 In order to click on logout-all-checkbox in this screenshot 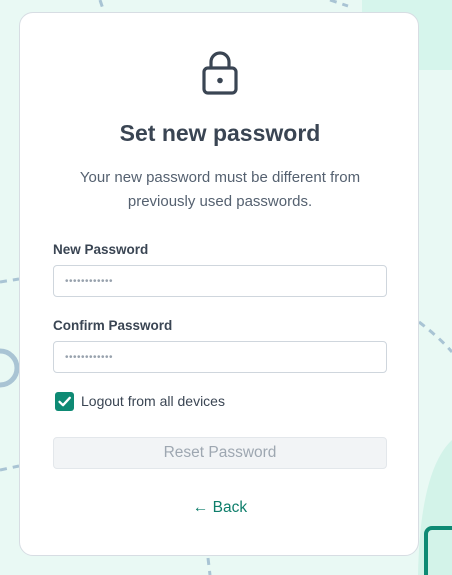, I will do `click(64, 401)`.